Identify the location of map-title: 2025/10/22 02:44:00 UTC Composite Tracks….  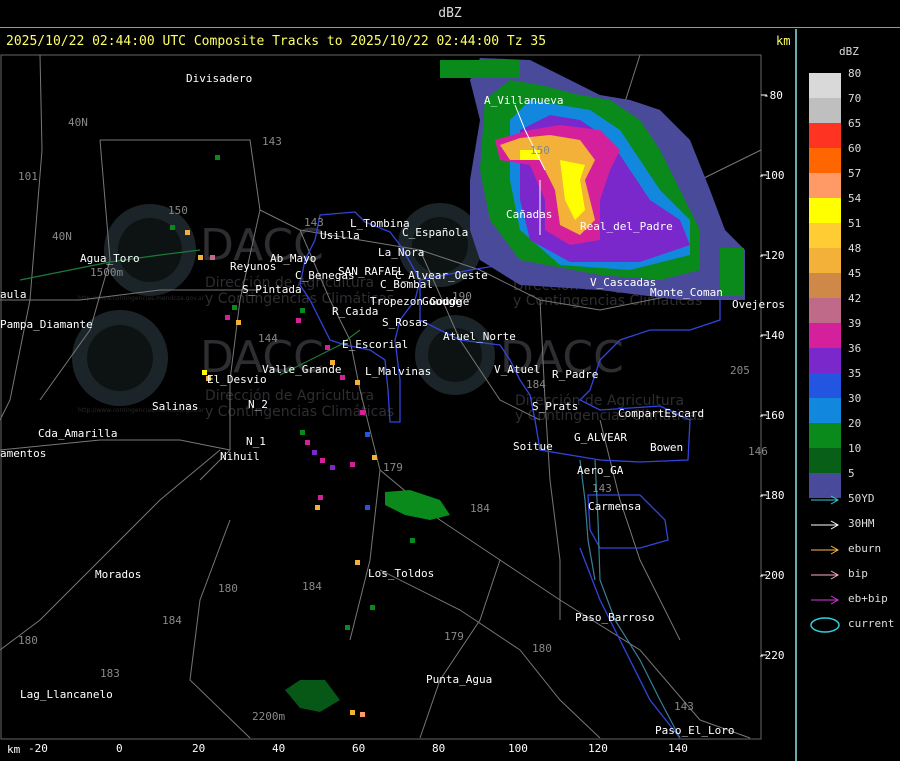
(276, 41).